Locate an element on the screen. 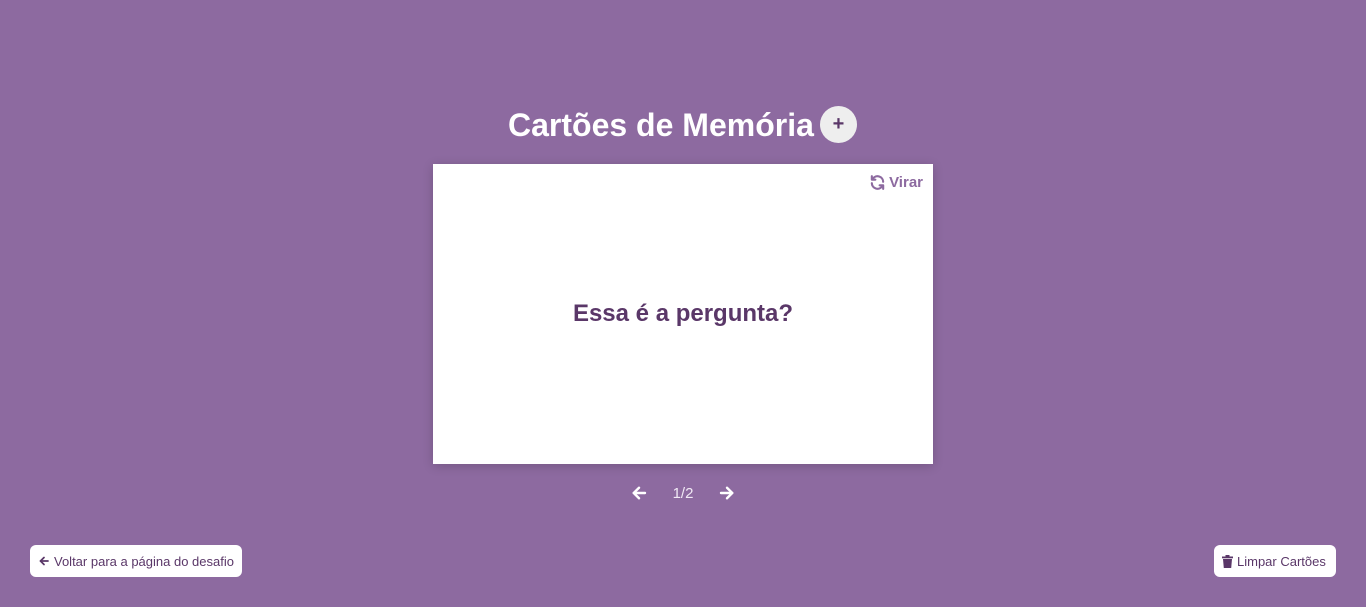  card-counter: 1/2 is located at coordinates (683, 493).